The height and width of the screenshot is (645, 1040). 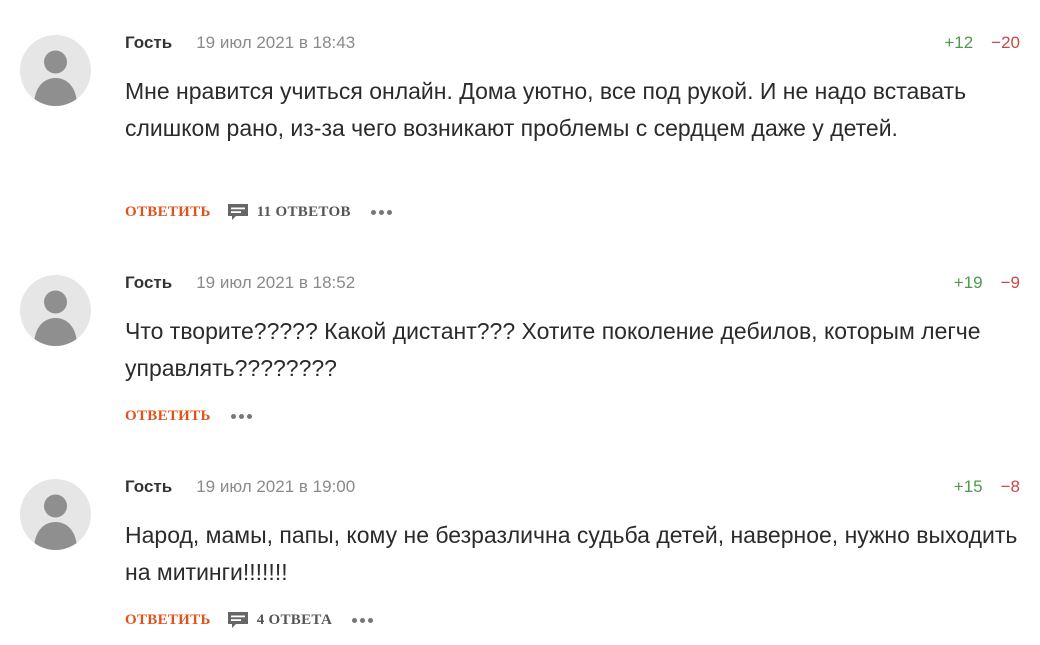 What do you see at coordinates (276, 282) in the screenshot?
I see `comment-date: 19 июл 2021 в 18:52` at bounding box center [276, 282].